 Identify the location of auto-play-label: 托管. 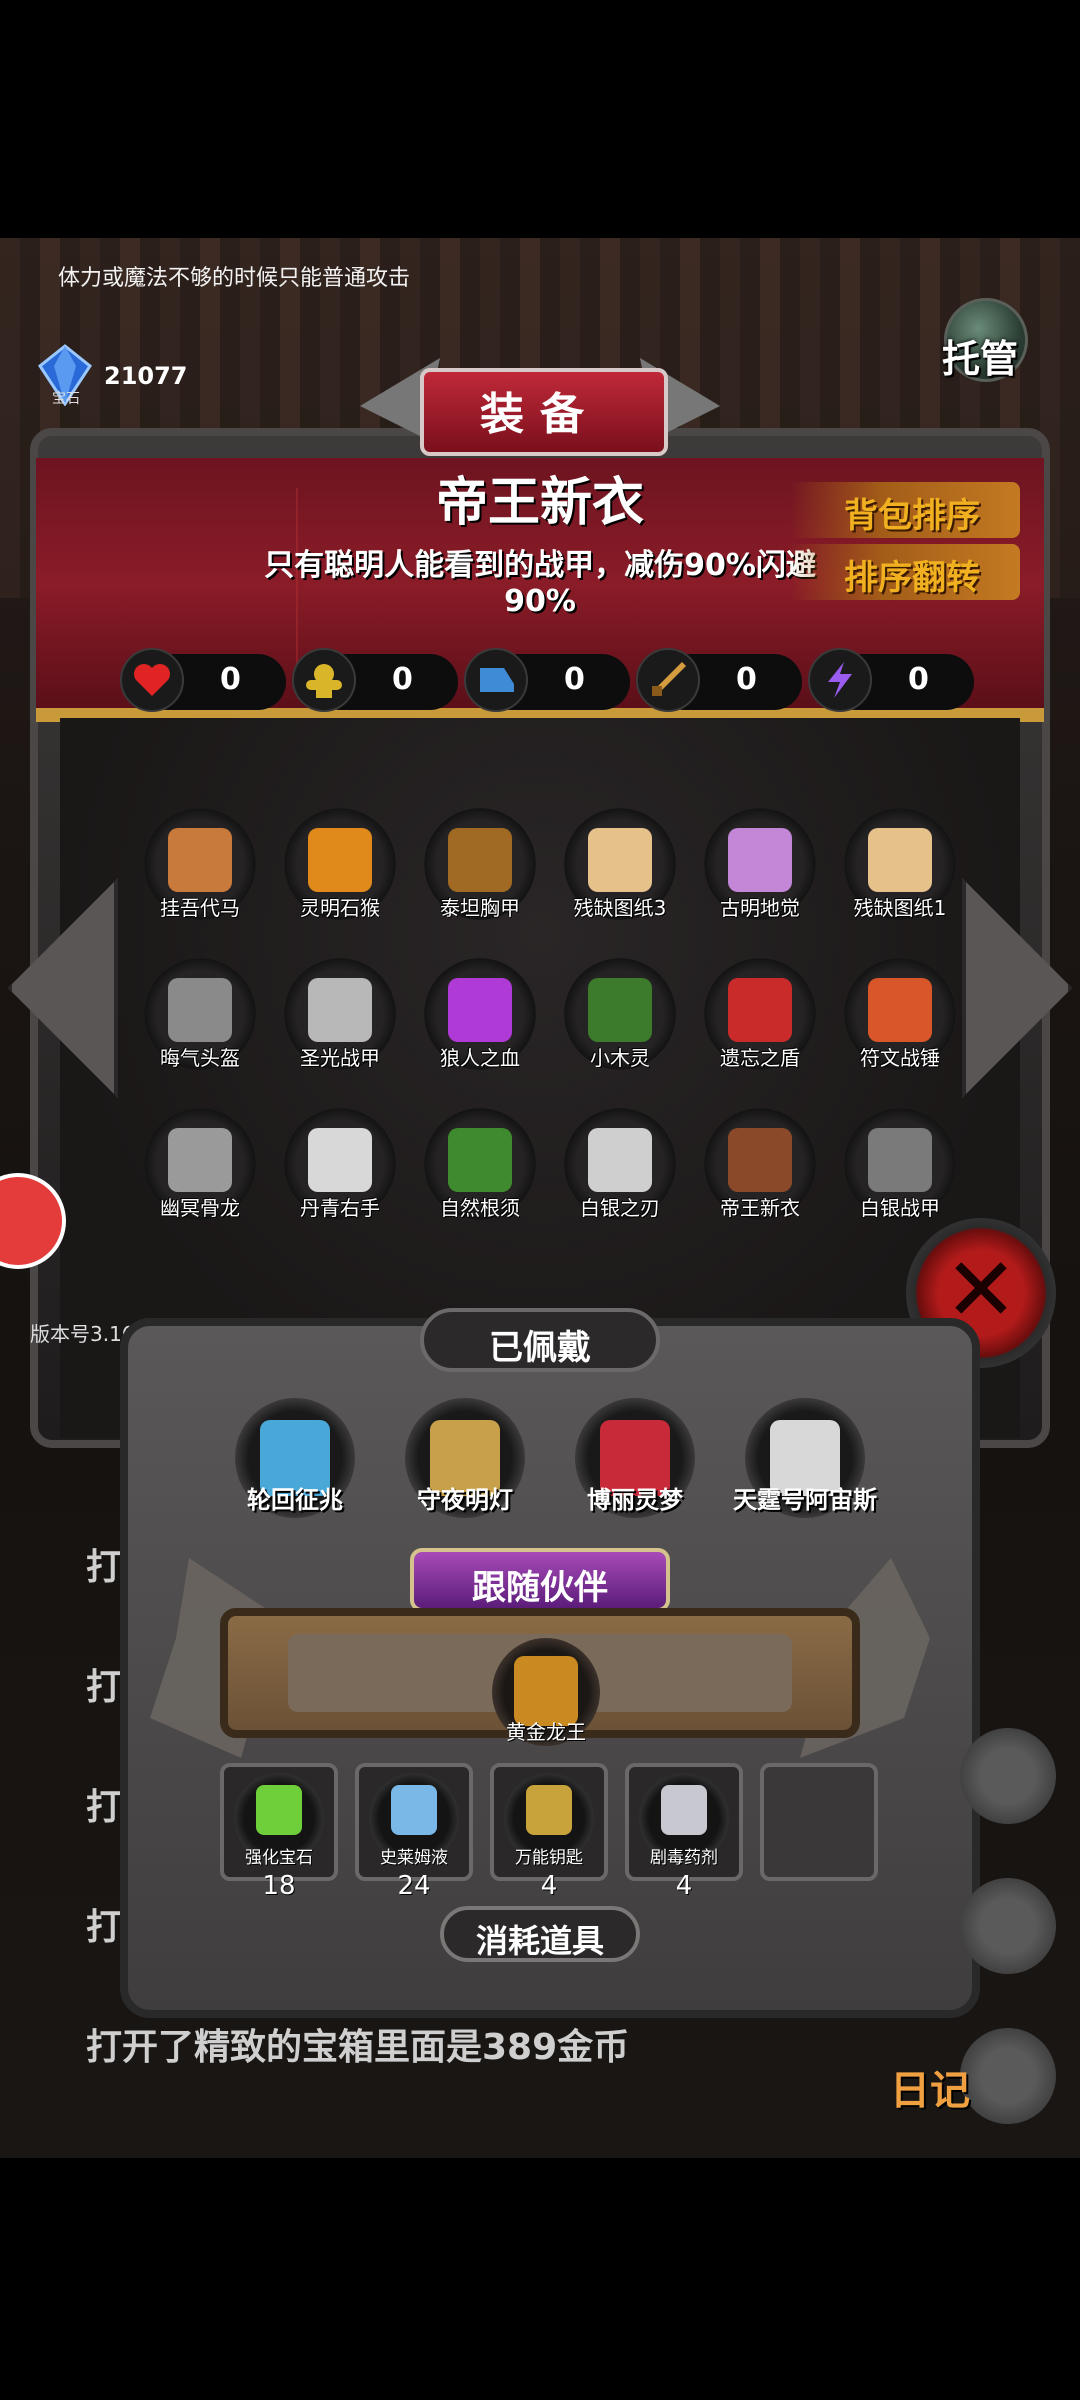
(980, 359).